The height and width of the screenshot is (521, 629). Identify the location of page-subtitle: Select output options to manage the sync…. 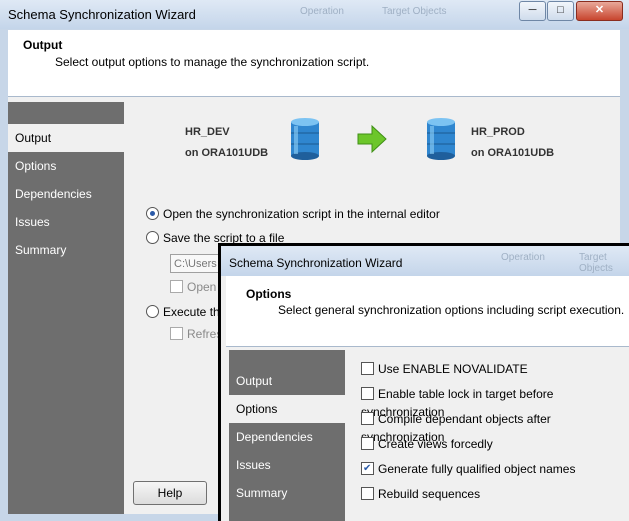
(212, 62).